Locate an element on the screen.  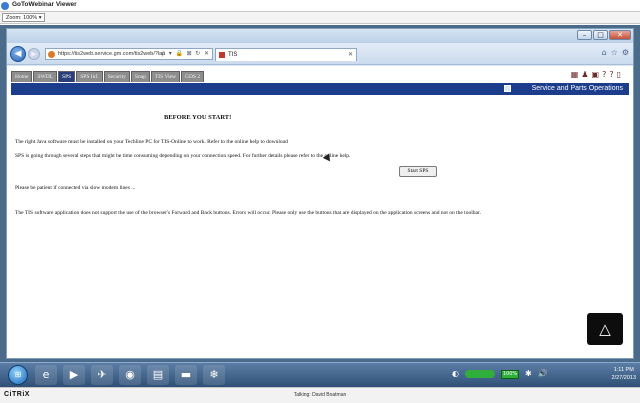
maximize-button: □ is located at coordinates (600, 35).